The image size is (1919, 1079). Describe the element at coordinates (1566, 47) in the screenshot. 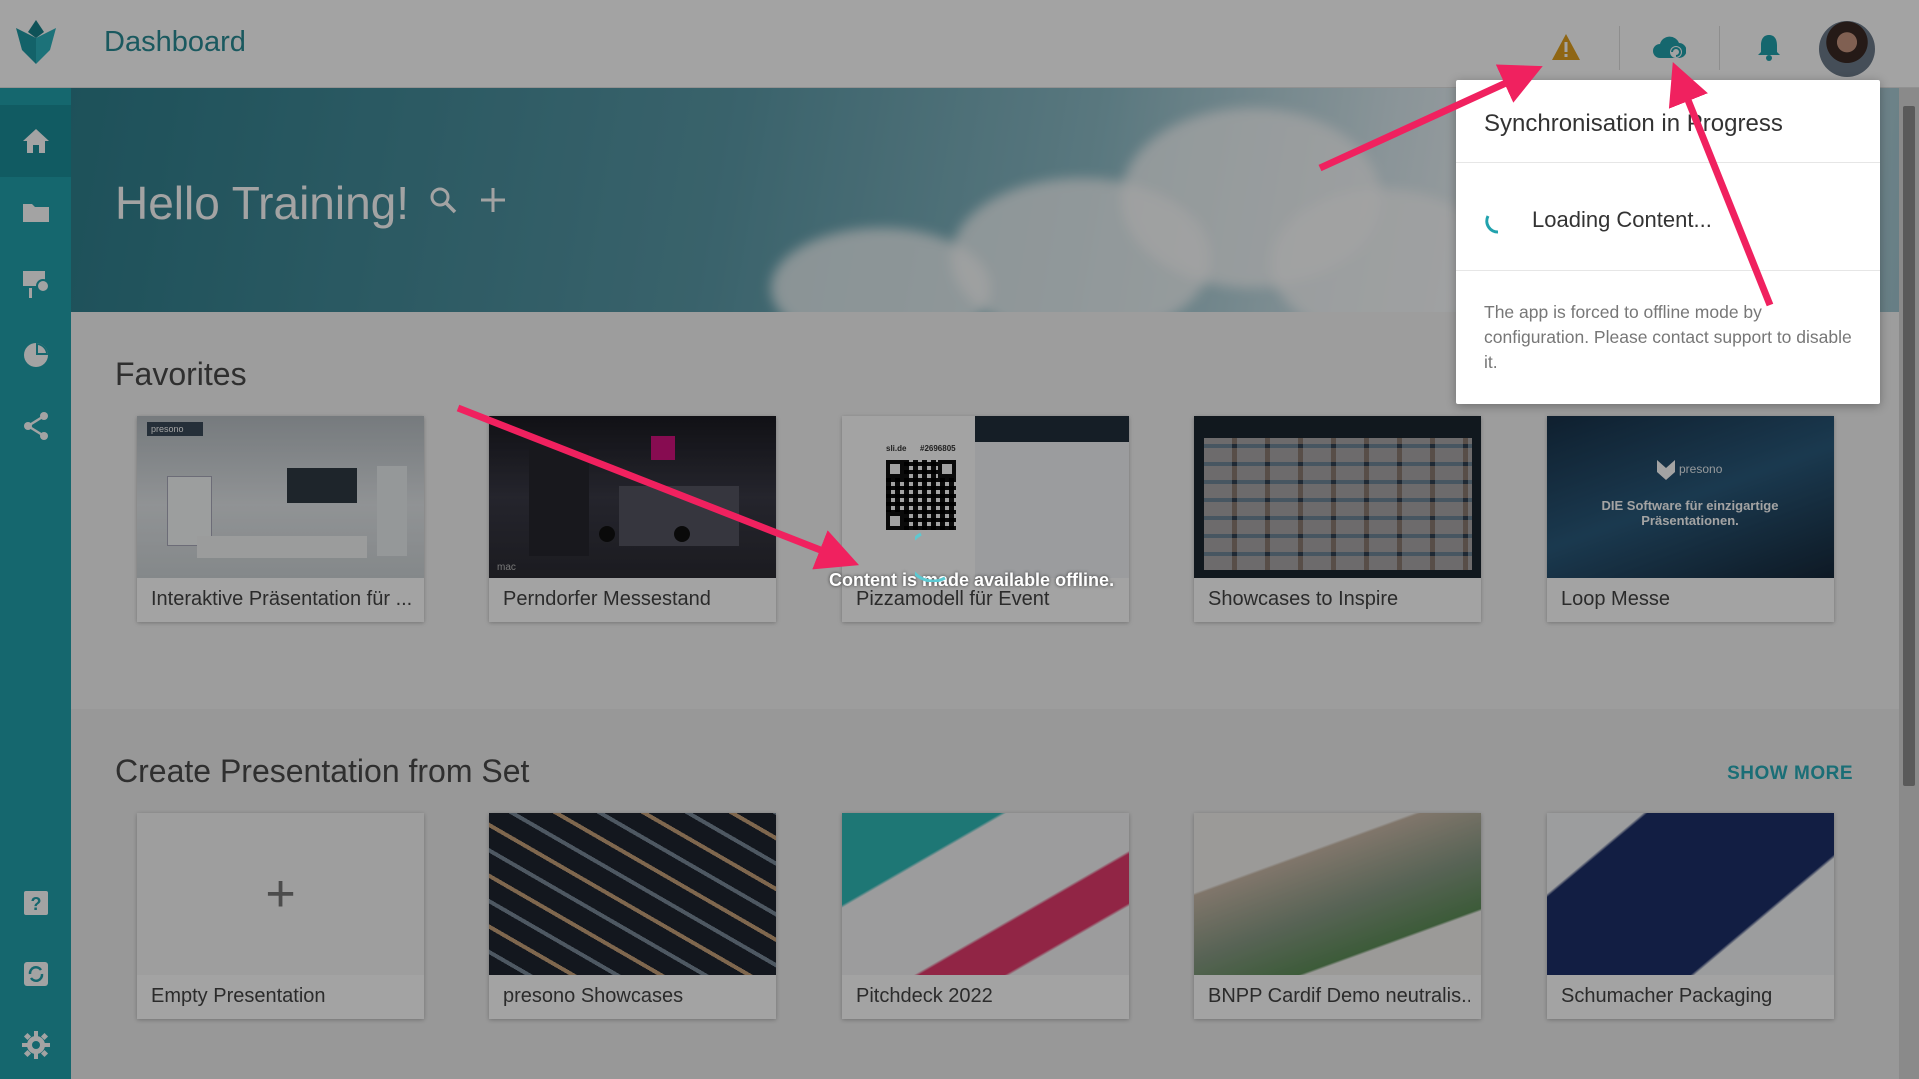

I see `warning-icon` at that location.